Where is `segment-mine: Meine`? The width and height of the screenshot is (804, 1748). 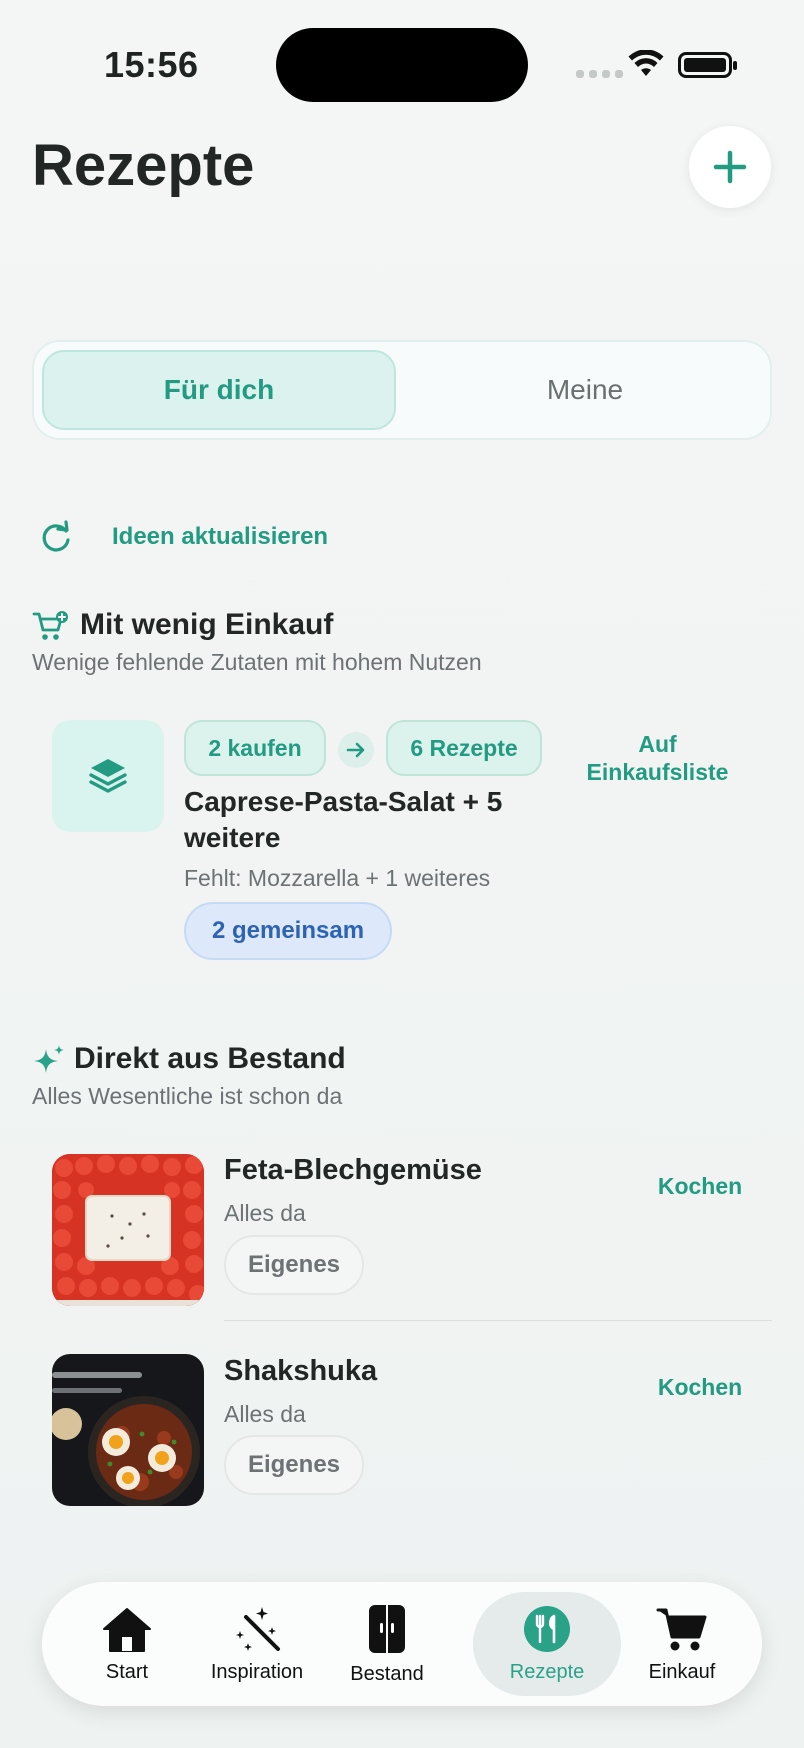
segment-mine: Meine is located at coordinates (585, 390).